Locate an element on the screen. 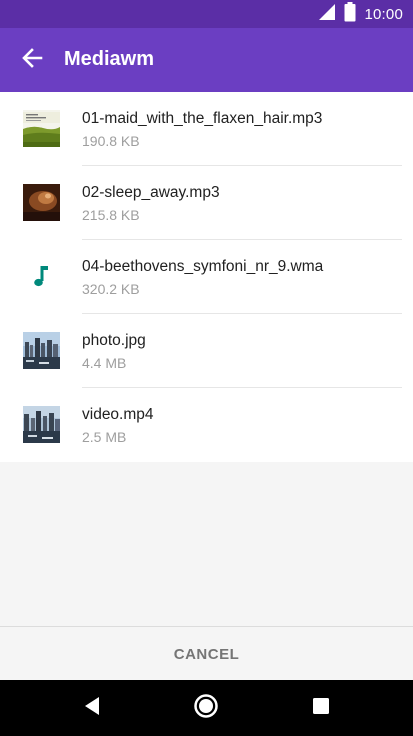 The width and height of the screenshot is (413, 736). video-thumbnail is located at coordinates (41, 424).